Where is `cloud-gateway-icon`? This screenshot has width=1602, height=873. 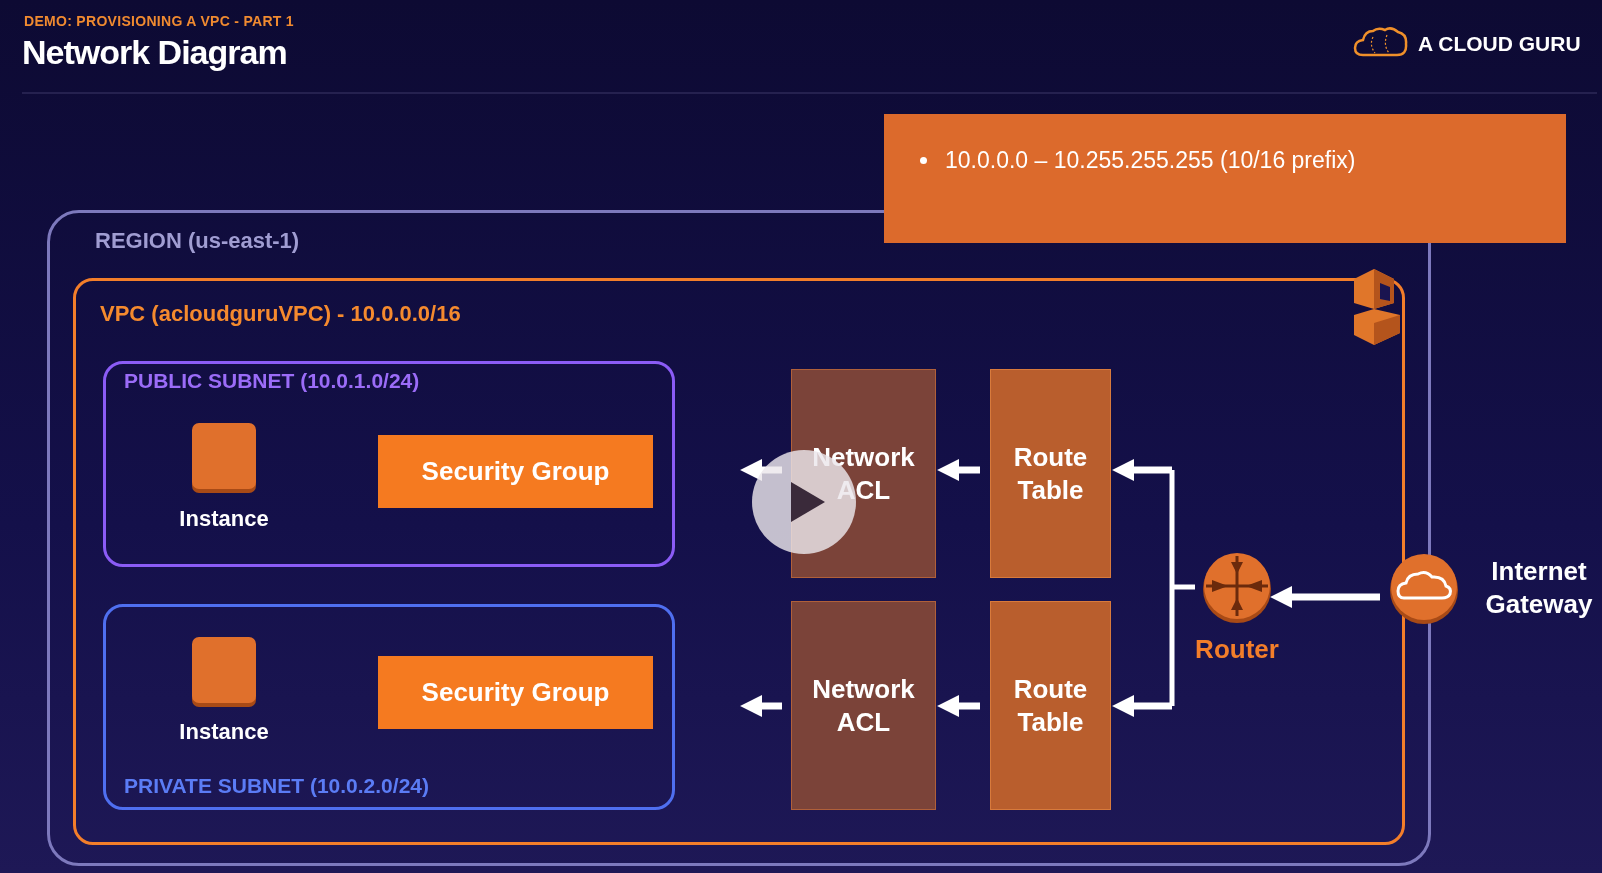 cloud-gateway-icon is located at coordinates (1424, 589).